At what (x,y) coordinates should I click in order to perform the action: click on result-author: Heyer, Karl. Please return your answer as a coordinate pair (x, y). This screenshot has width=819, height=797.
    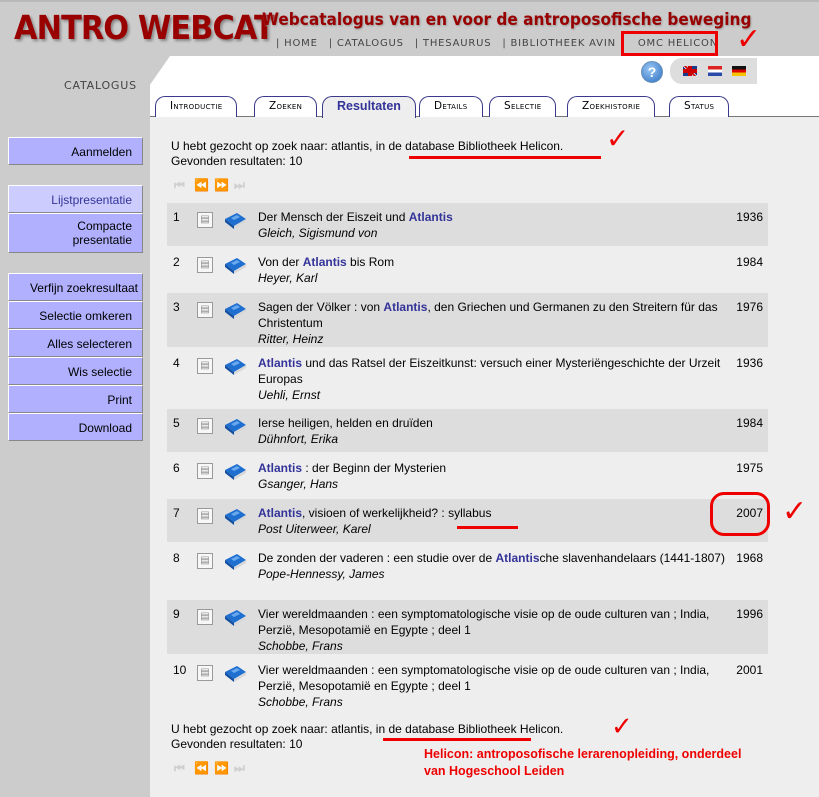
    Looking at the image, I should click on (288, 278).